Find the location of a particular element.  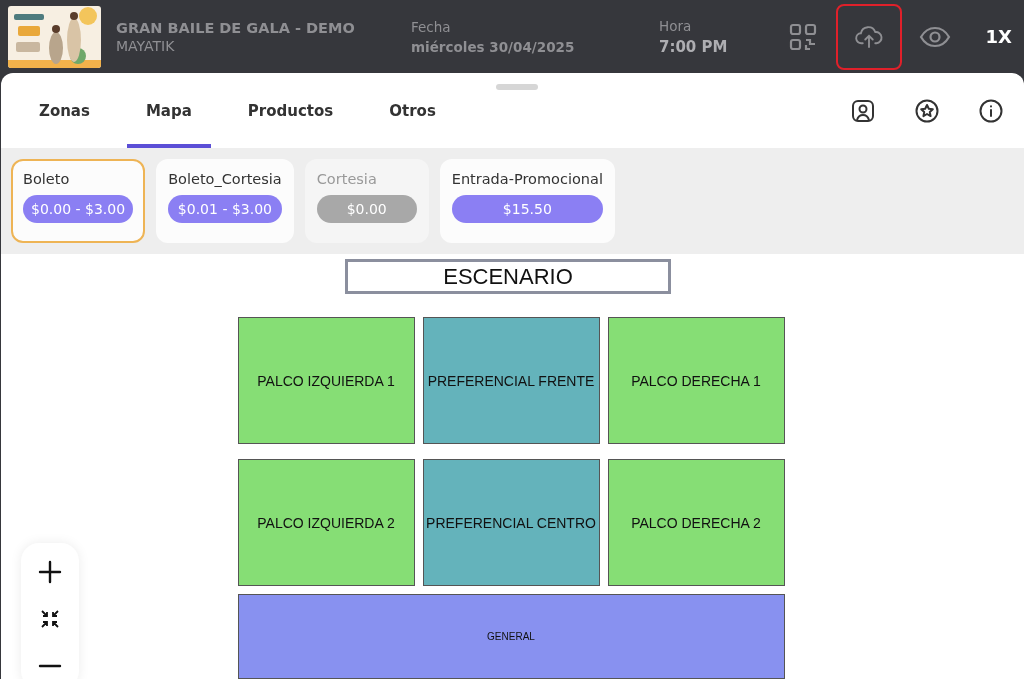

seating-zone: PALCO IZQUIERDA 2 is located at coordinates (326, 522).